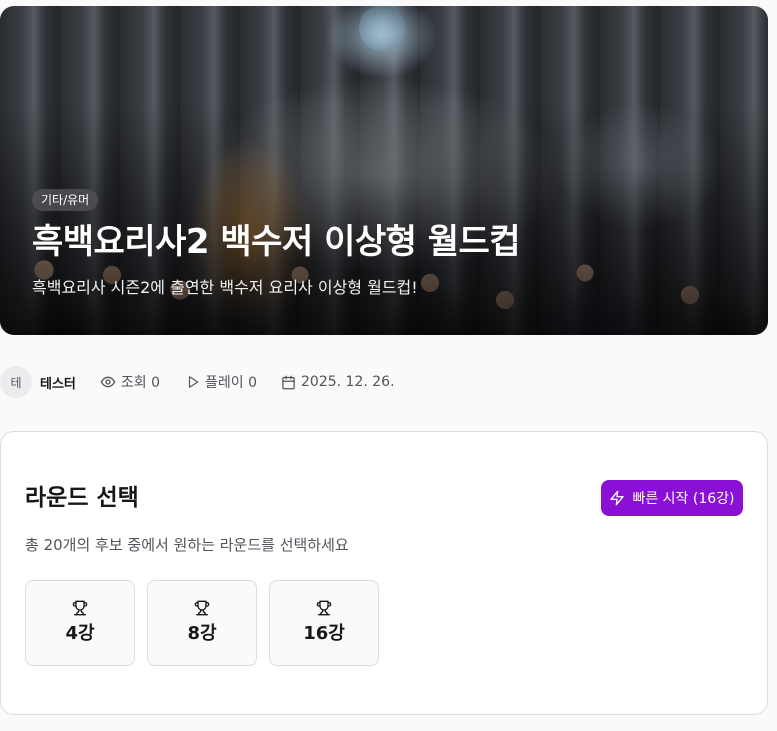 The width and height of the screenshot is (777, 731). Describe the element at coordinates (225, 287) in the screenshot. I see `worldcup-description: 흑백요리사 시즌2에 출연한 백수저 요리사 이상형 월드컵!` at that location.